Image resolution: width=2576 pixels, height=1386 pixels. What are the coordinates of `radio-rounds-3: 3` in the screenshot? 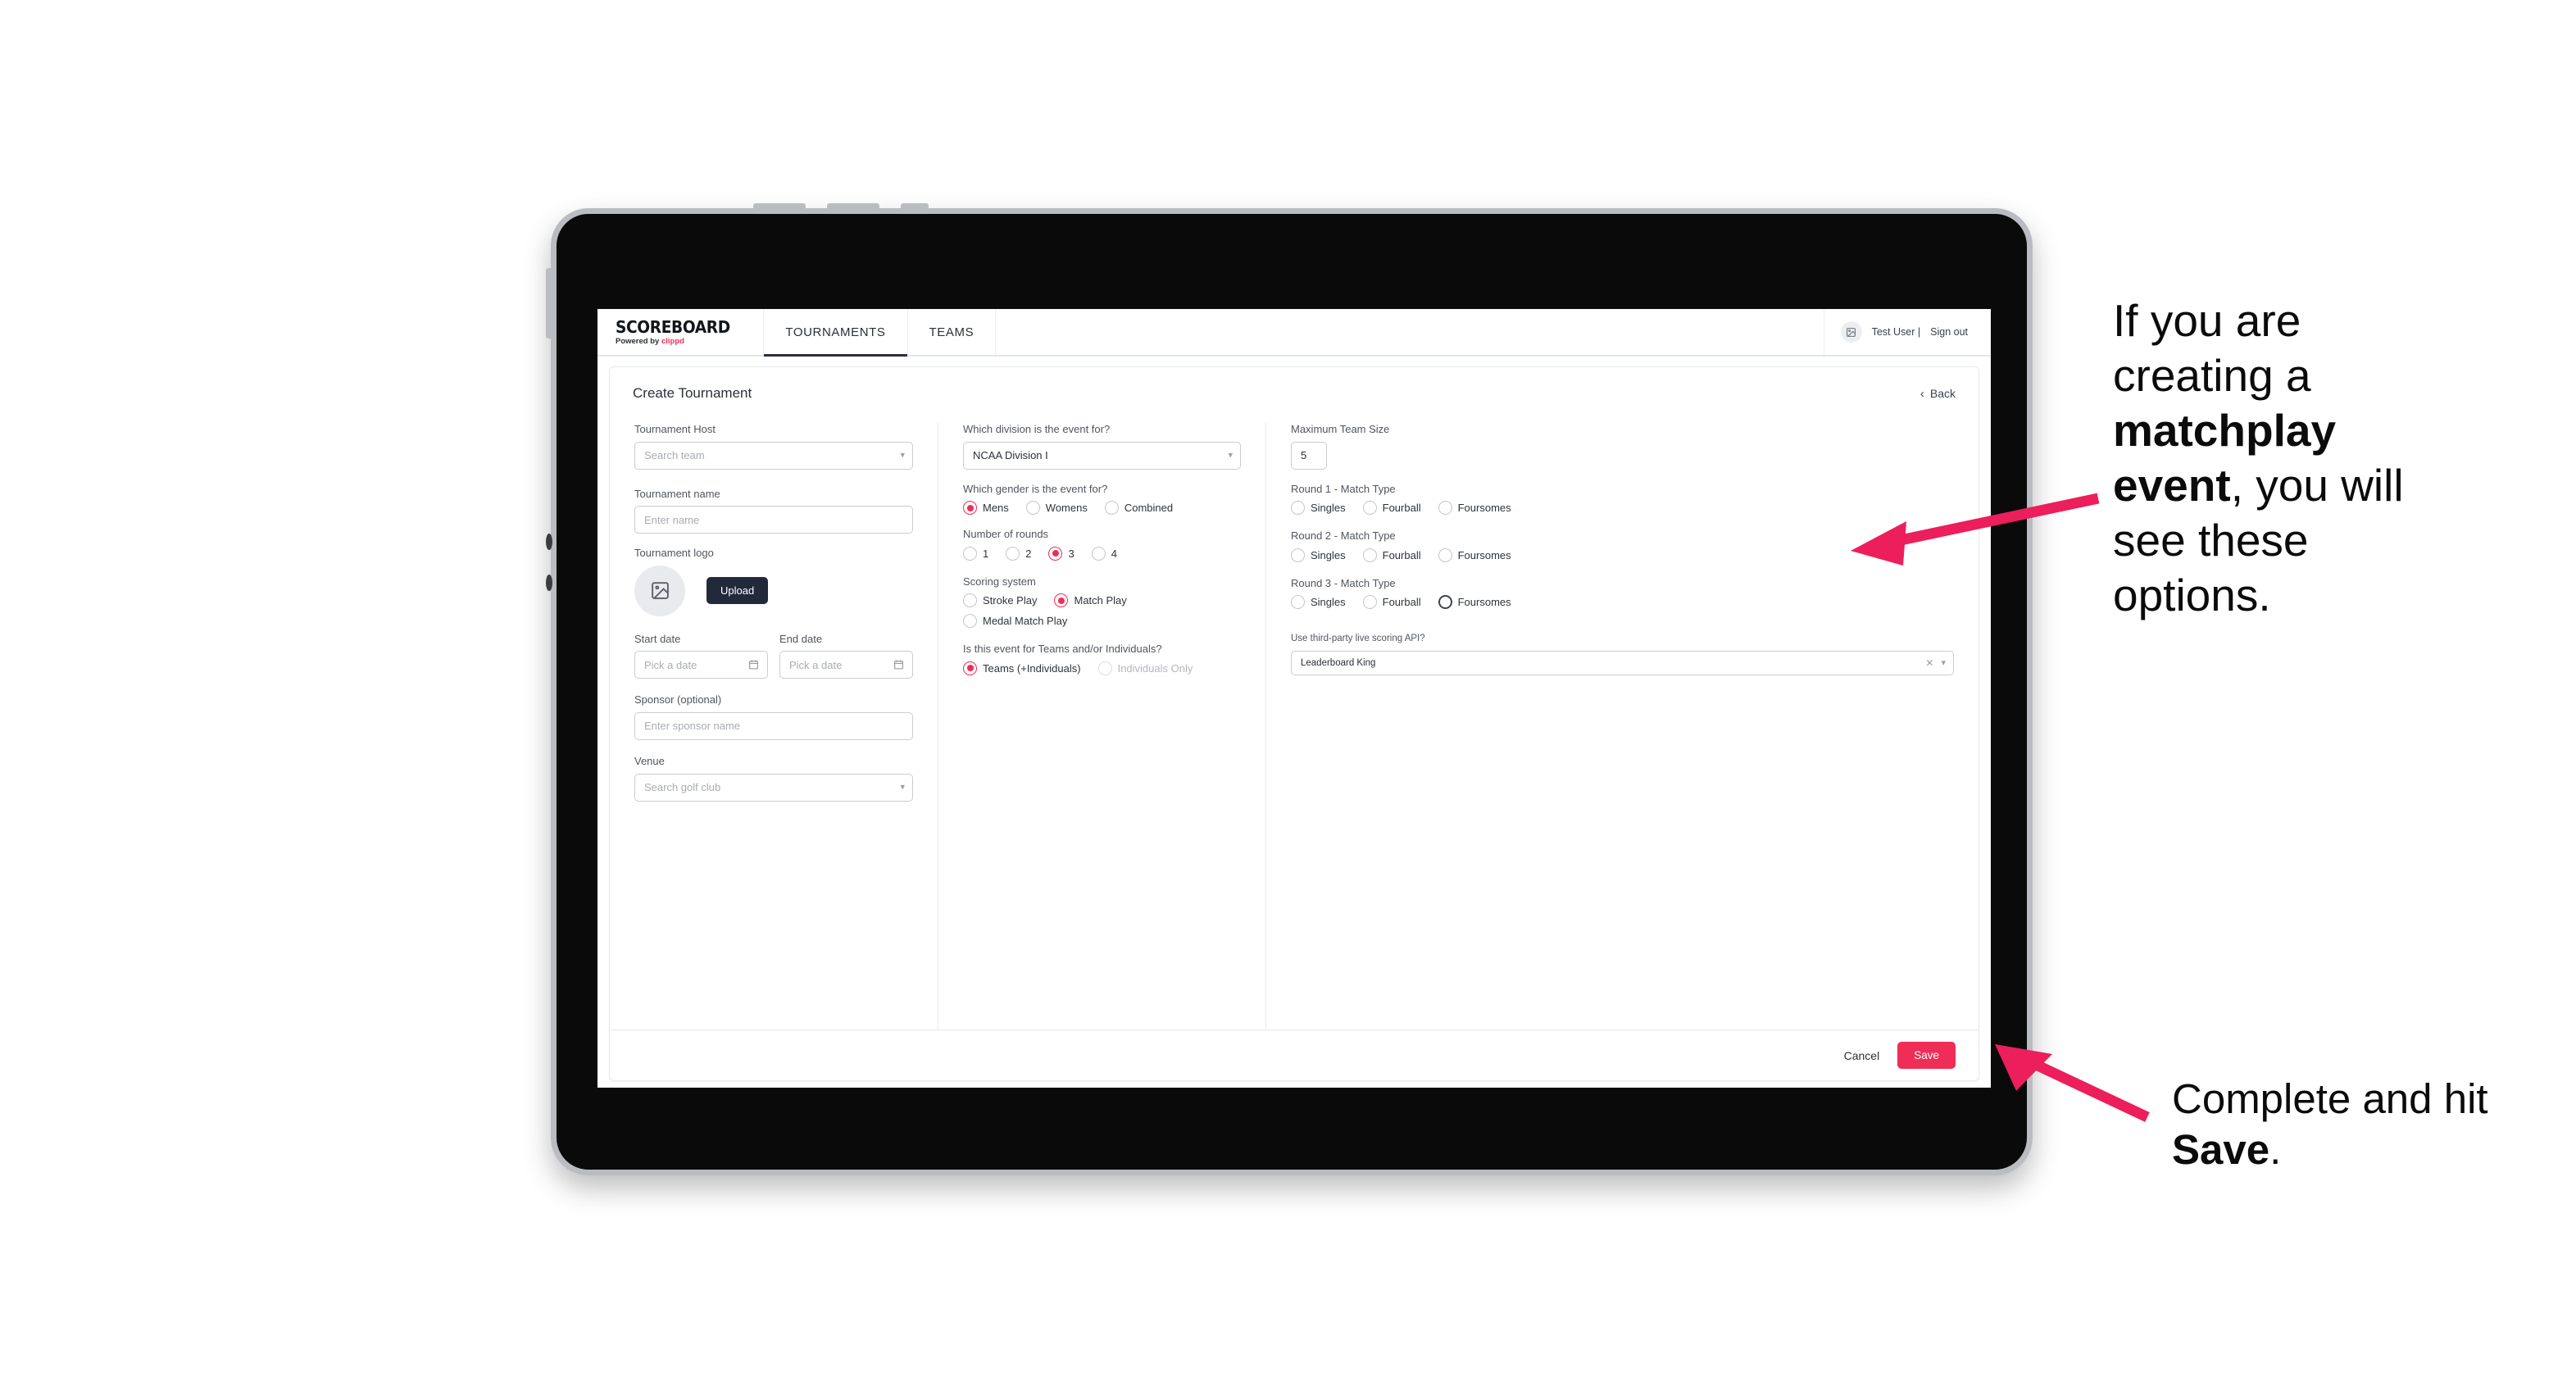 It's located at (1061, 553).